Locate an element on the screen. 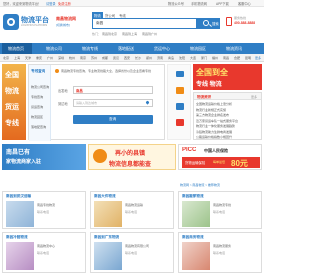  city-link: 北京 is located at coordinates (6, 58).